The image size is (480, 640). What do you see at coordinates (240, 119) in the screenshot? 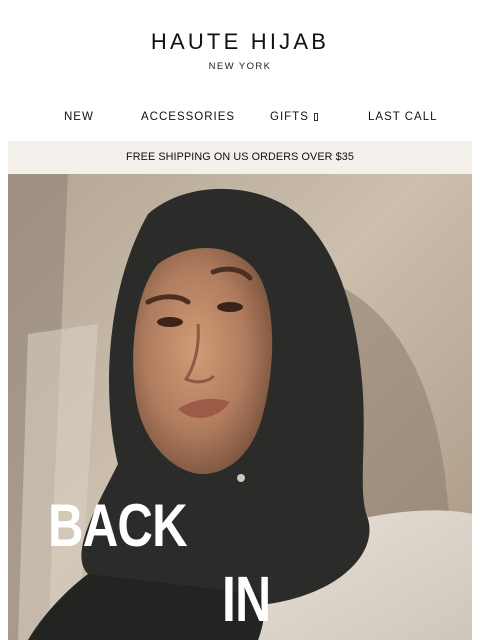
I see `main-nav: NEW ACCESSORIES GIFTS LAST CALL` at bounding box center [240, 119].